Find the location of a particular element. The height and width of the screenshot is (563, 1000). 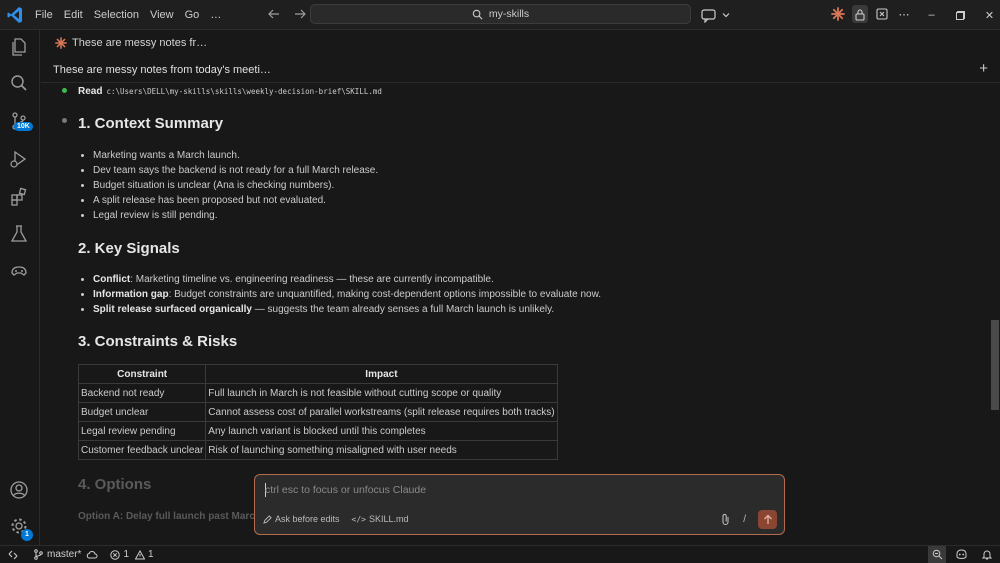

vertical-scrollbar is located at coordinates (995, 365).